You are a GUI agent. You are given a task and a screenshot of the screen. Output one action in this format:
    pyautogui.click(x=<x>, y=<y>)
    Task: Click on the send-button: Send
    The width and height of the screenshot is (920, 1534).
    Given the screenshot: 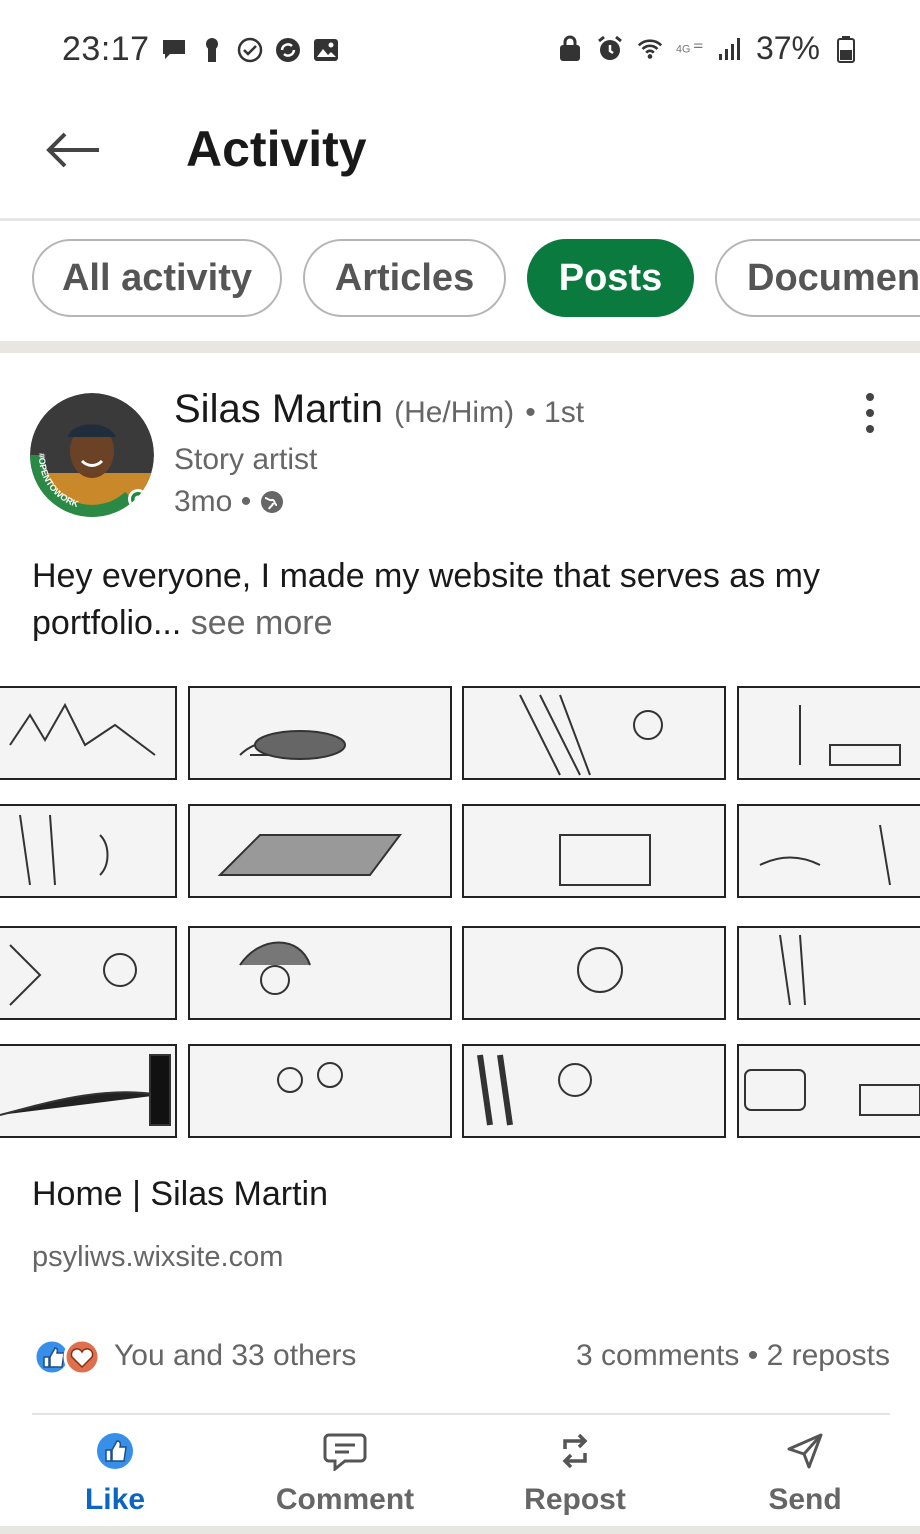 What is the action you would take?
    pyautogui.click(x=805, y=1473)
    